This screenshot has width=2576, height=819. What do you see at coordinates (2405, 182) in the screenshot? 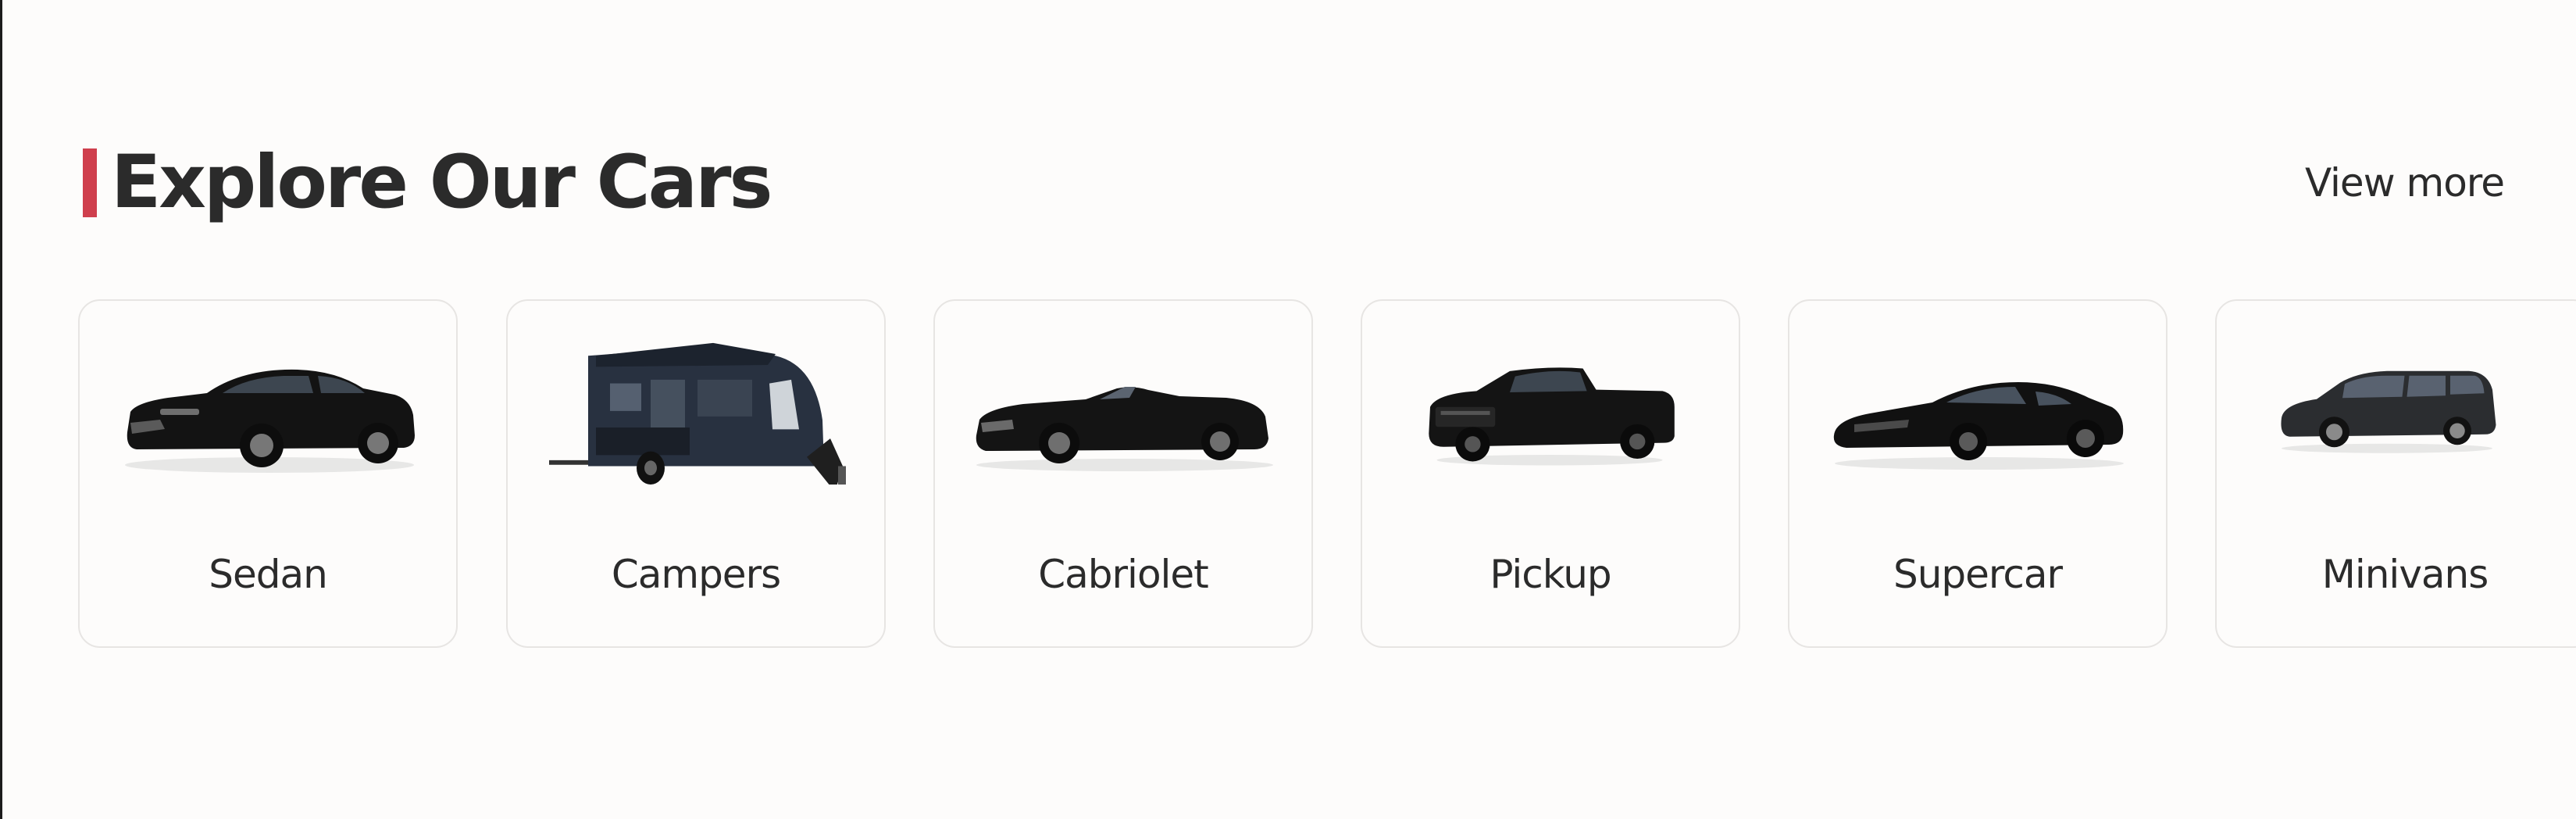
I see `view-more-link: View more` at bounding box center [2405, 182].